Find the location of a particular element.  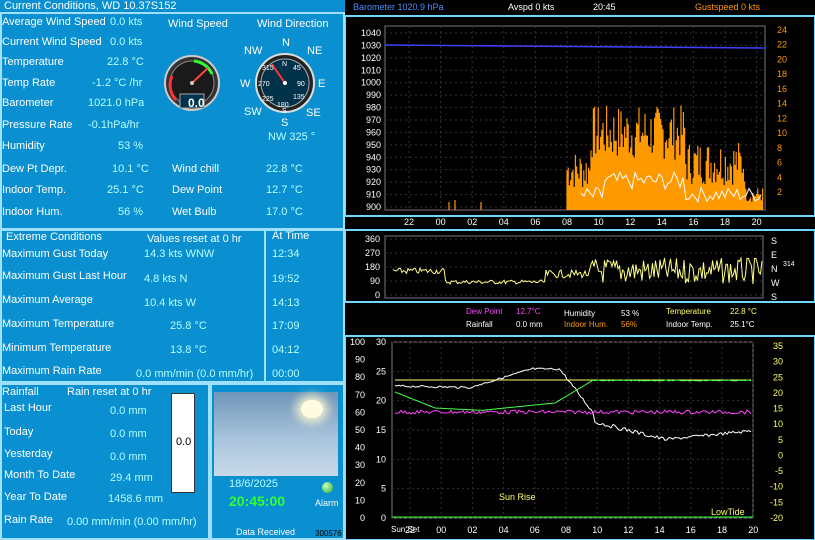

indoor-temp-value: 25.1 °C is located at coordinates (125, 190).